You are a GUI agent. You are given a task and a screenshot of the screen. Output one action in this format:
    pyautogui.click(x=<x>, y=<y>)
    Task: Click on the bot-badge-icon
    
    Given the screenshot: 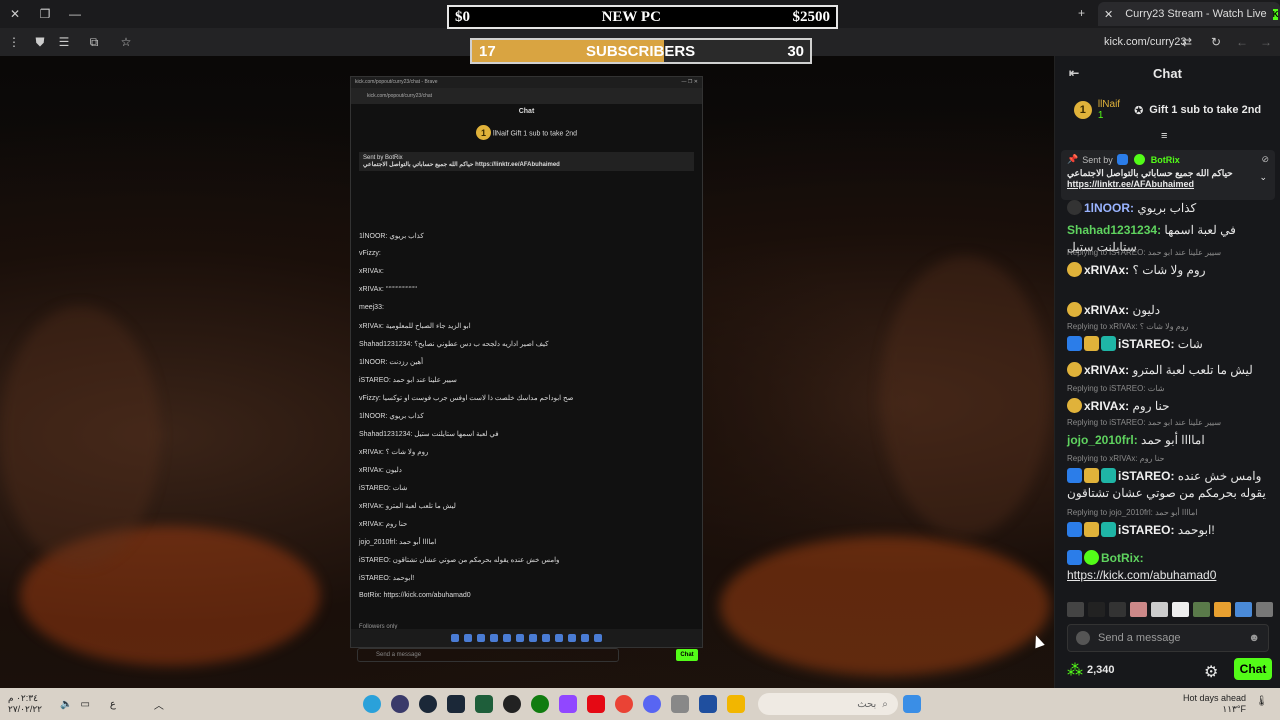 What is the action you would take?
    pyautogui.click(x=1122, y=159)
    